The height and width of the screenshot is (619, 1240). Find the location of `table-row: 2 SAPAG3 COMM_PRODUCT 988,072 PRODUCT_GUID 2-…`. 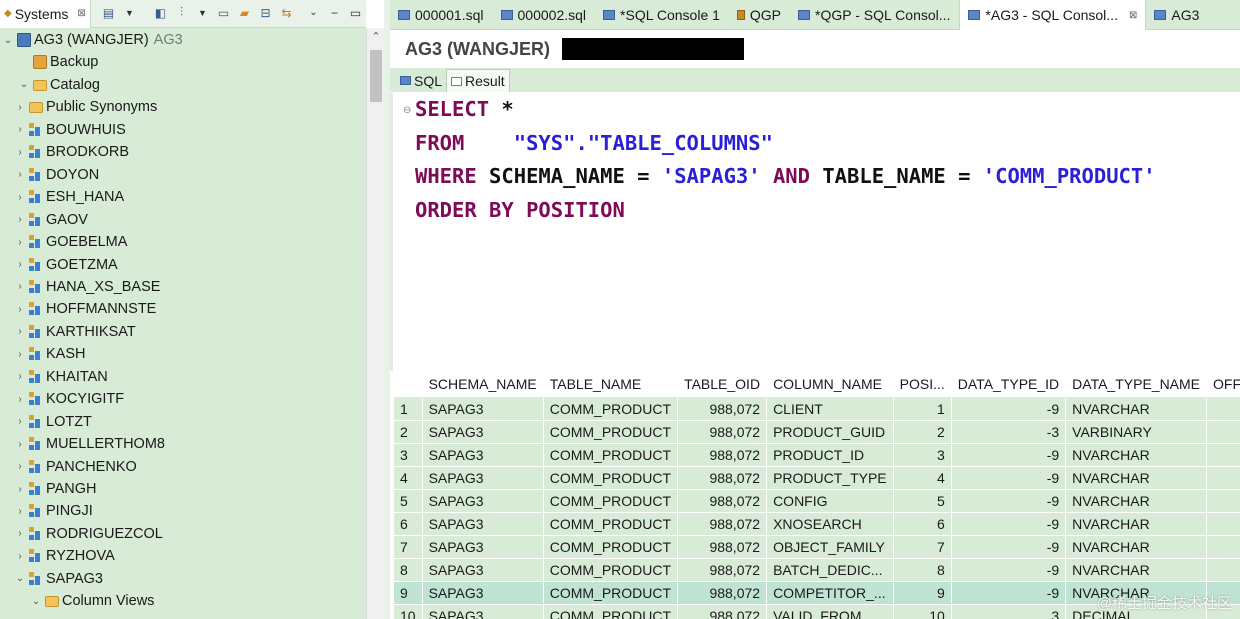

table-row: 2 SAPAG3 COMM_PRODUCT 988,072 PRODUCT_GUID 2-… is located at coordinates (817, 432).